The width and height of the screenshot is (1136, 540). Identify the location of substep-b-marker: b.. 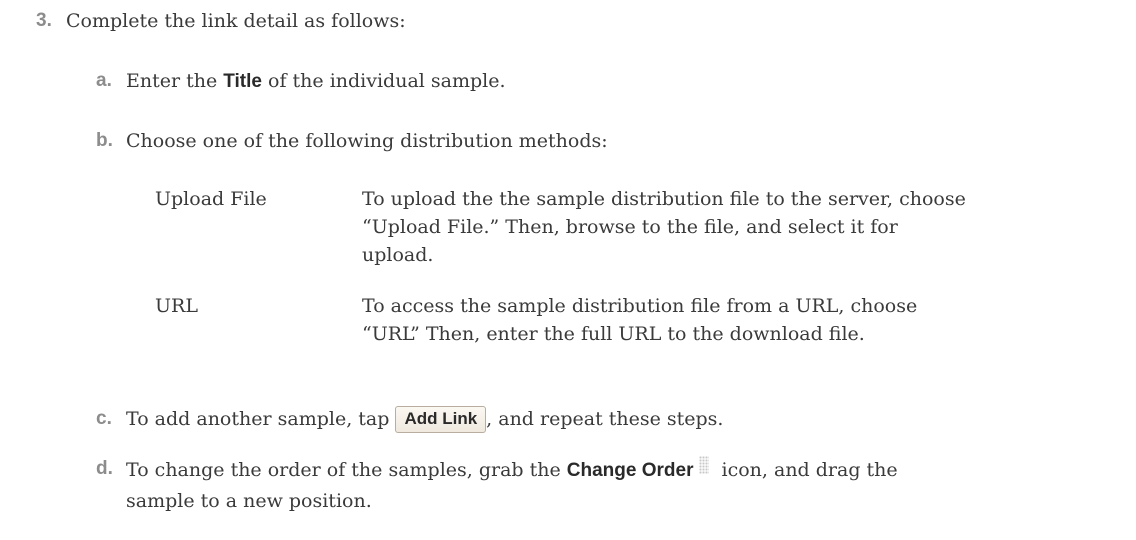
(104, 140).